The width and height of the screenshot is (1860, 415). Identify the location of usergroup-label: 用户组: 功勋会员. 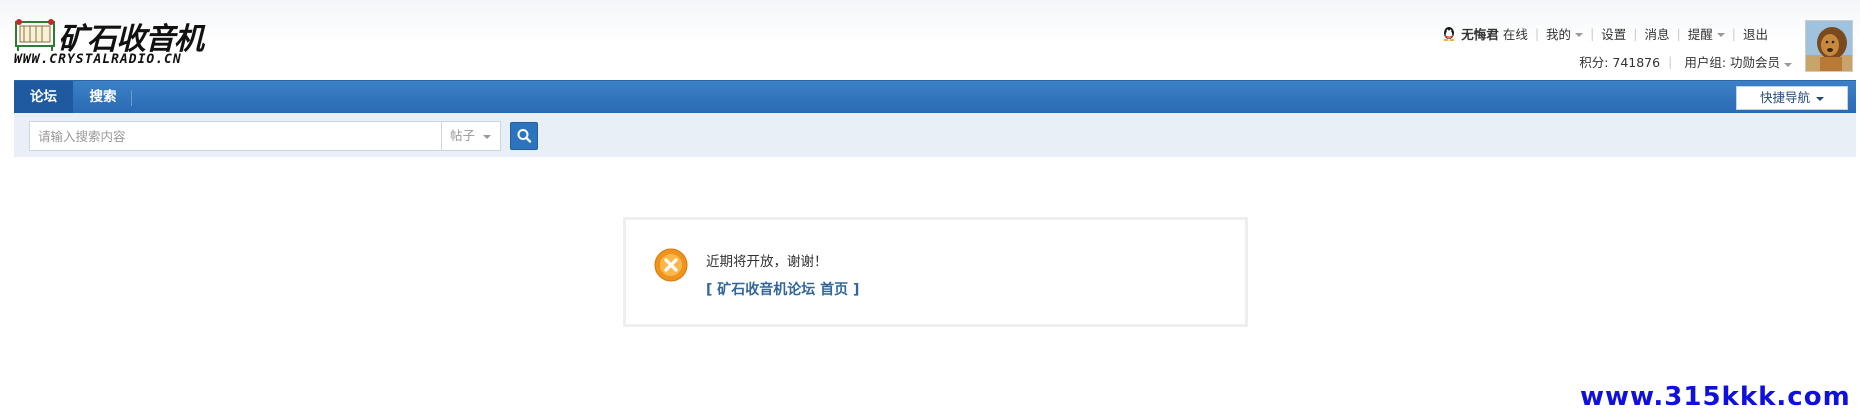
(1732, 62).